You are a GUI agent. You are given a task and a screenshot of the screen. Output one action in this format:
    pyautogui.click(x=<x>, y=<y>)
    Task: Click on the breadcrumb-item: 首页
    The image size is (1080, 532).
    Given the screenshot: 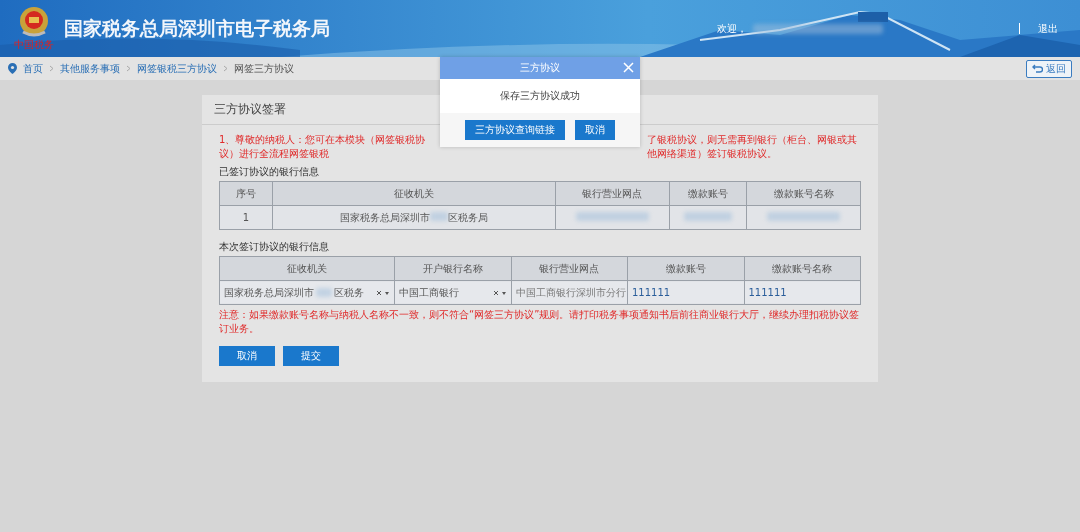 What is the action you would take?
    pyautogui.click(x=33, y=68)
    